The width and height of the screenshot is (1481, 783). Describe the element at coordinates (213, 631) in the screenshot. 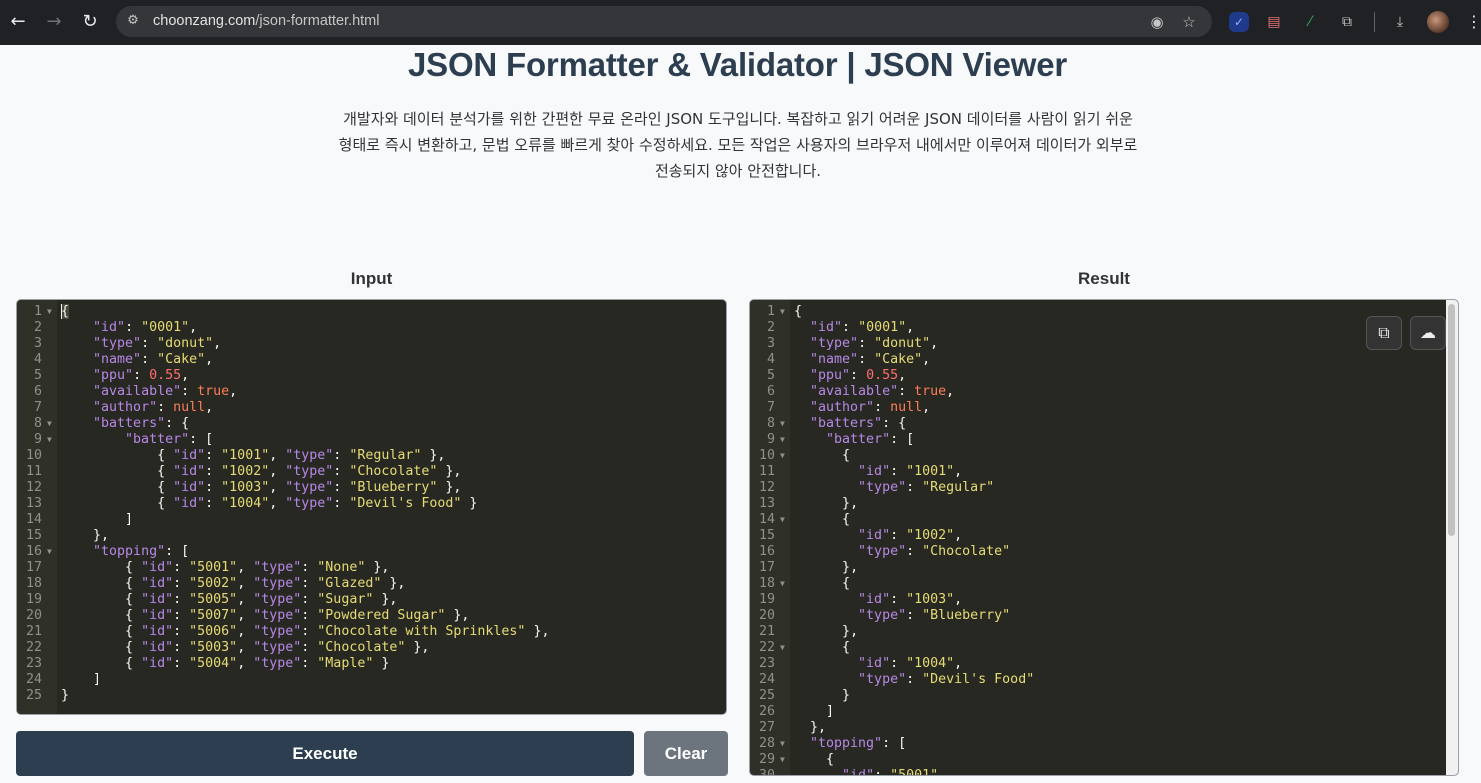

I see `json-string: "5006"` at that location.